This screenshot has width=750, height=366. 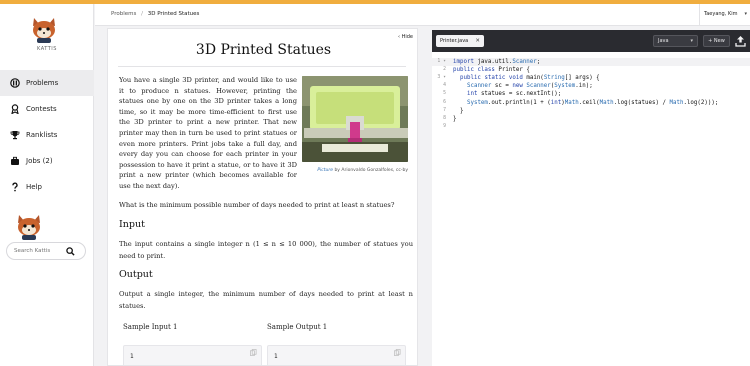 I want to click on line-number: 2, so click(x=444, y=70).